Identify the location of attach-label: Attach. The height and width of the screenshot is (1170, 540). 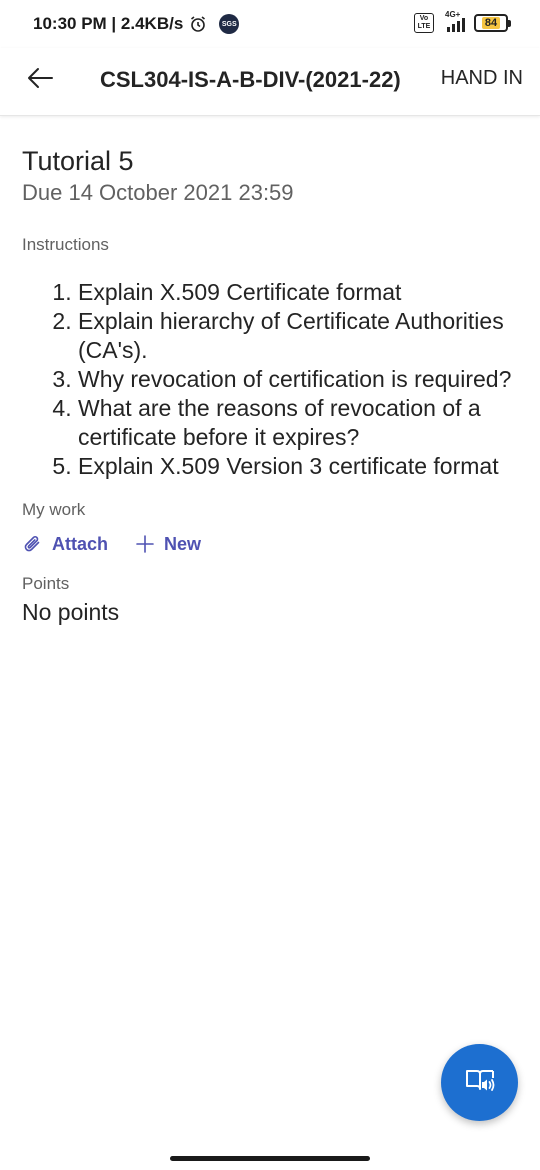
(80, 543).